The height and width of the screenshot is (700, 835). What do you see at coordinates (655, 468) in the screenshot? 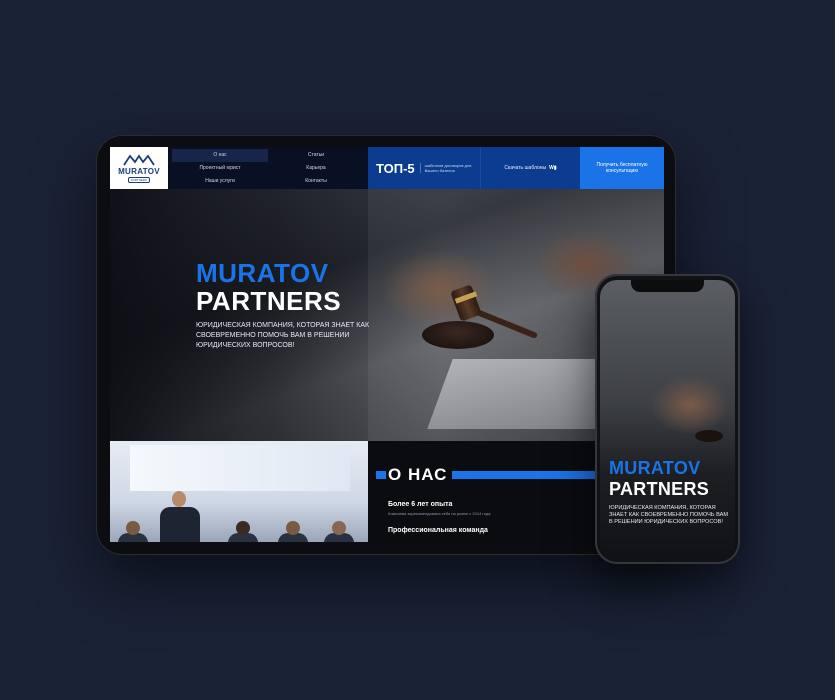
I see `phone-title-line1: MURATOV` at bounding box center [655, 468].